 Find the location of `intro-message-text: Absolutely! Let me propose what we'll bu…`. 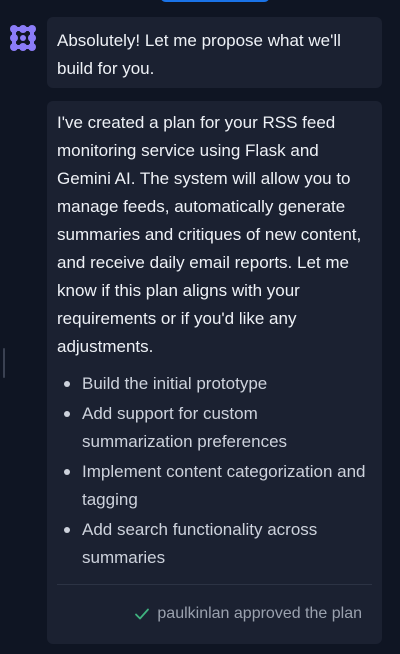

intro-message-text: Absolutely! Let me propose what we'll bu… is located at coordinates (199, 54).